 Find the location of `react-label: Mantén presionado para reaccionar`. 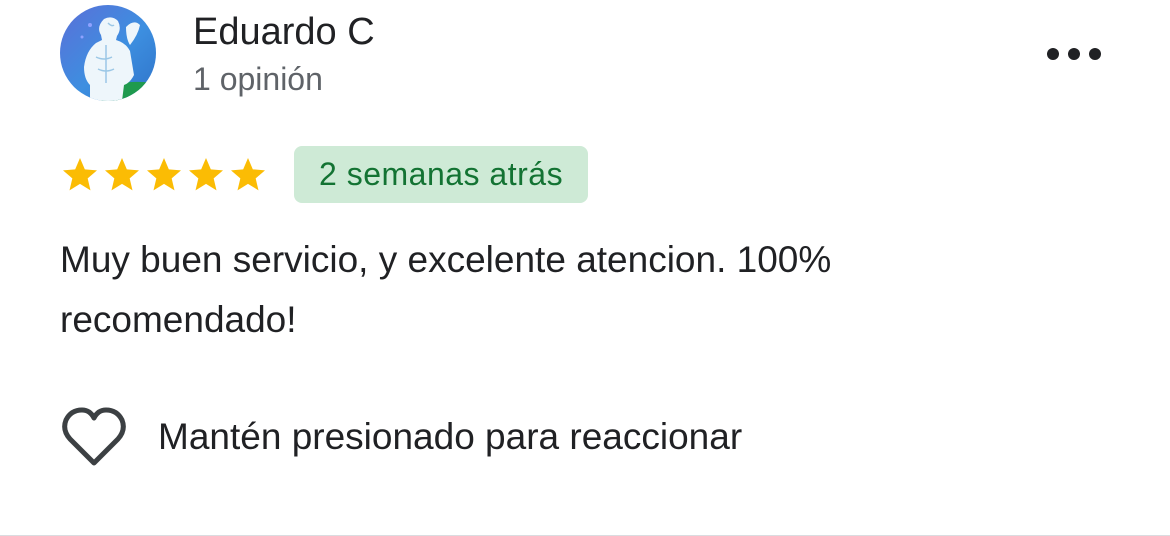

react-label: Mantén presionado para reaccionar is located at coordinates (450, 436).